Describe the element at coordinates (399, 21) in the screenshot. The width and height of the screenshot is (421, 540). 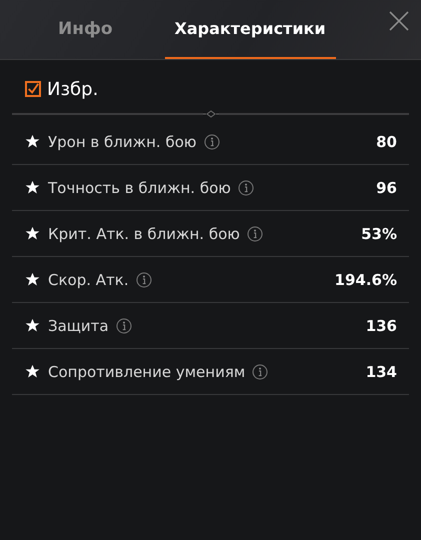
I see `close-icon` at that location.